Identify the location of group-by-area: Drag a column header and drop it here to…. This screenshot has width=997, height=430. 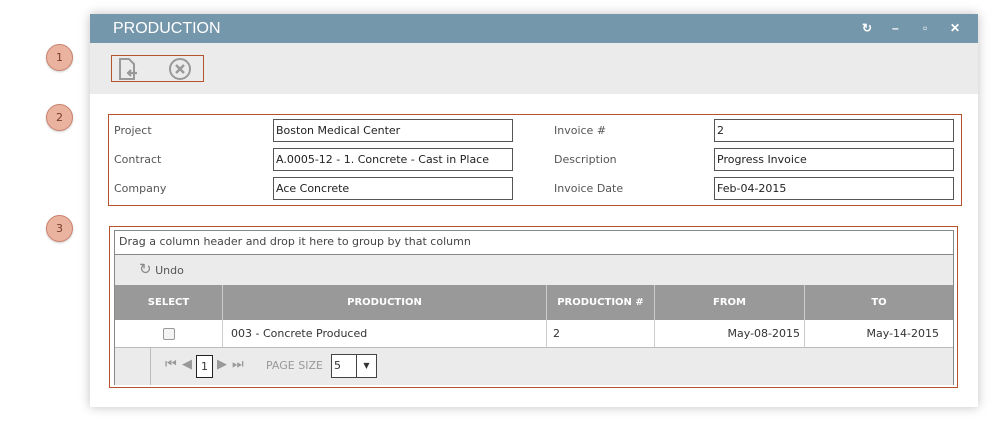
(534, 243).